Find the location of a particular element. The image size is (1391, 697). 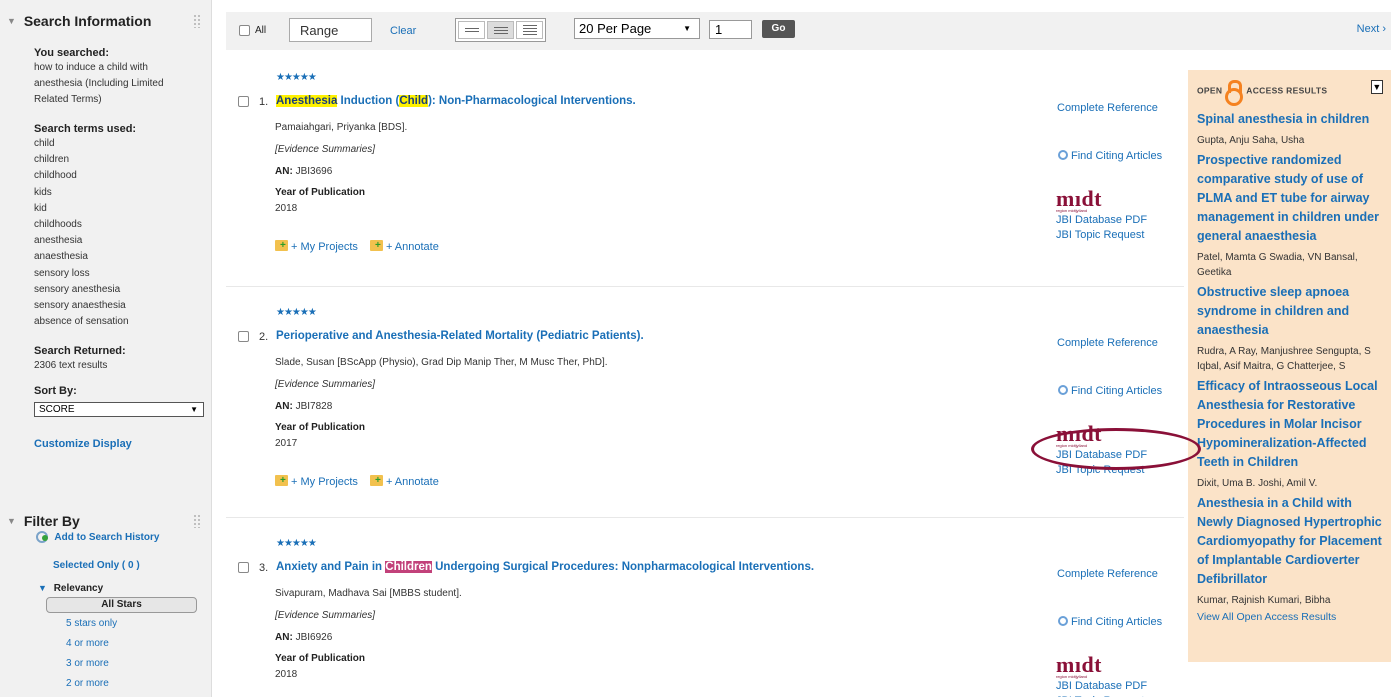

open-access-title-link: Spinal anesthesia in children is located at coordinates (1294, 119).